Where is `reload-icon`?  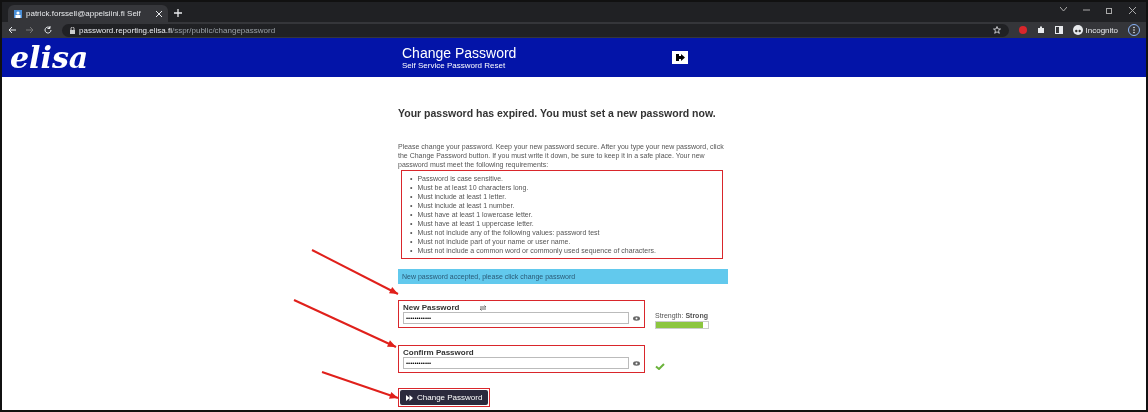 reload-icon is located at coordinates (48, 30).